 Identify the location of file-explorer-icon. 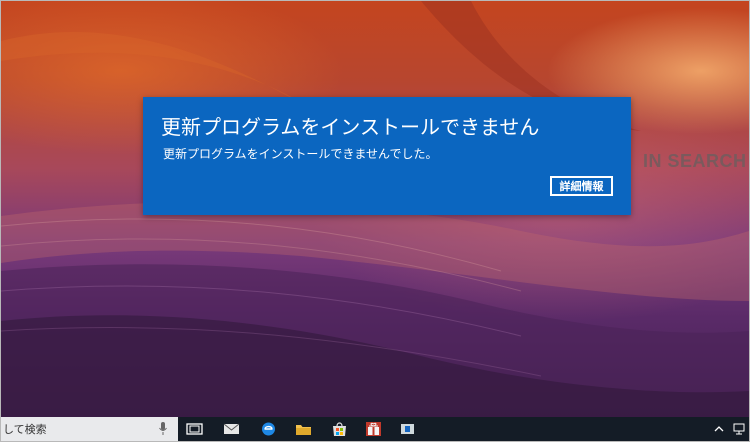
(303, 429).